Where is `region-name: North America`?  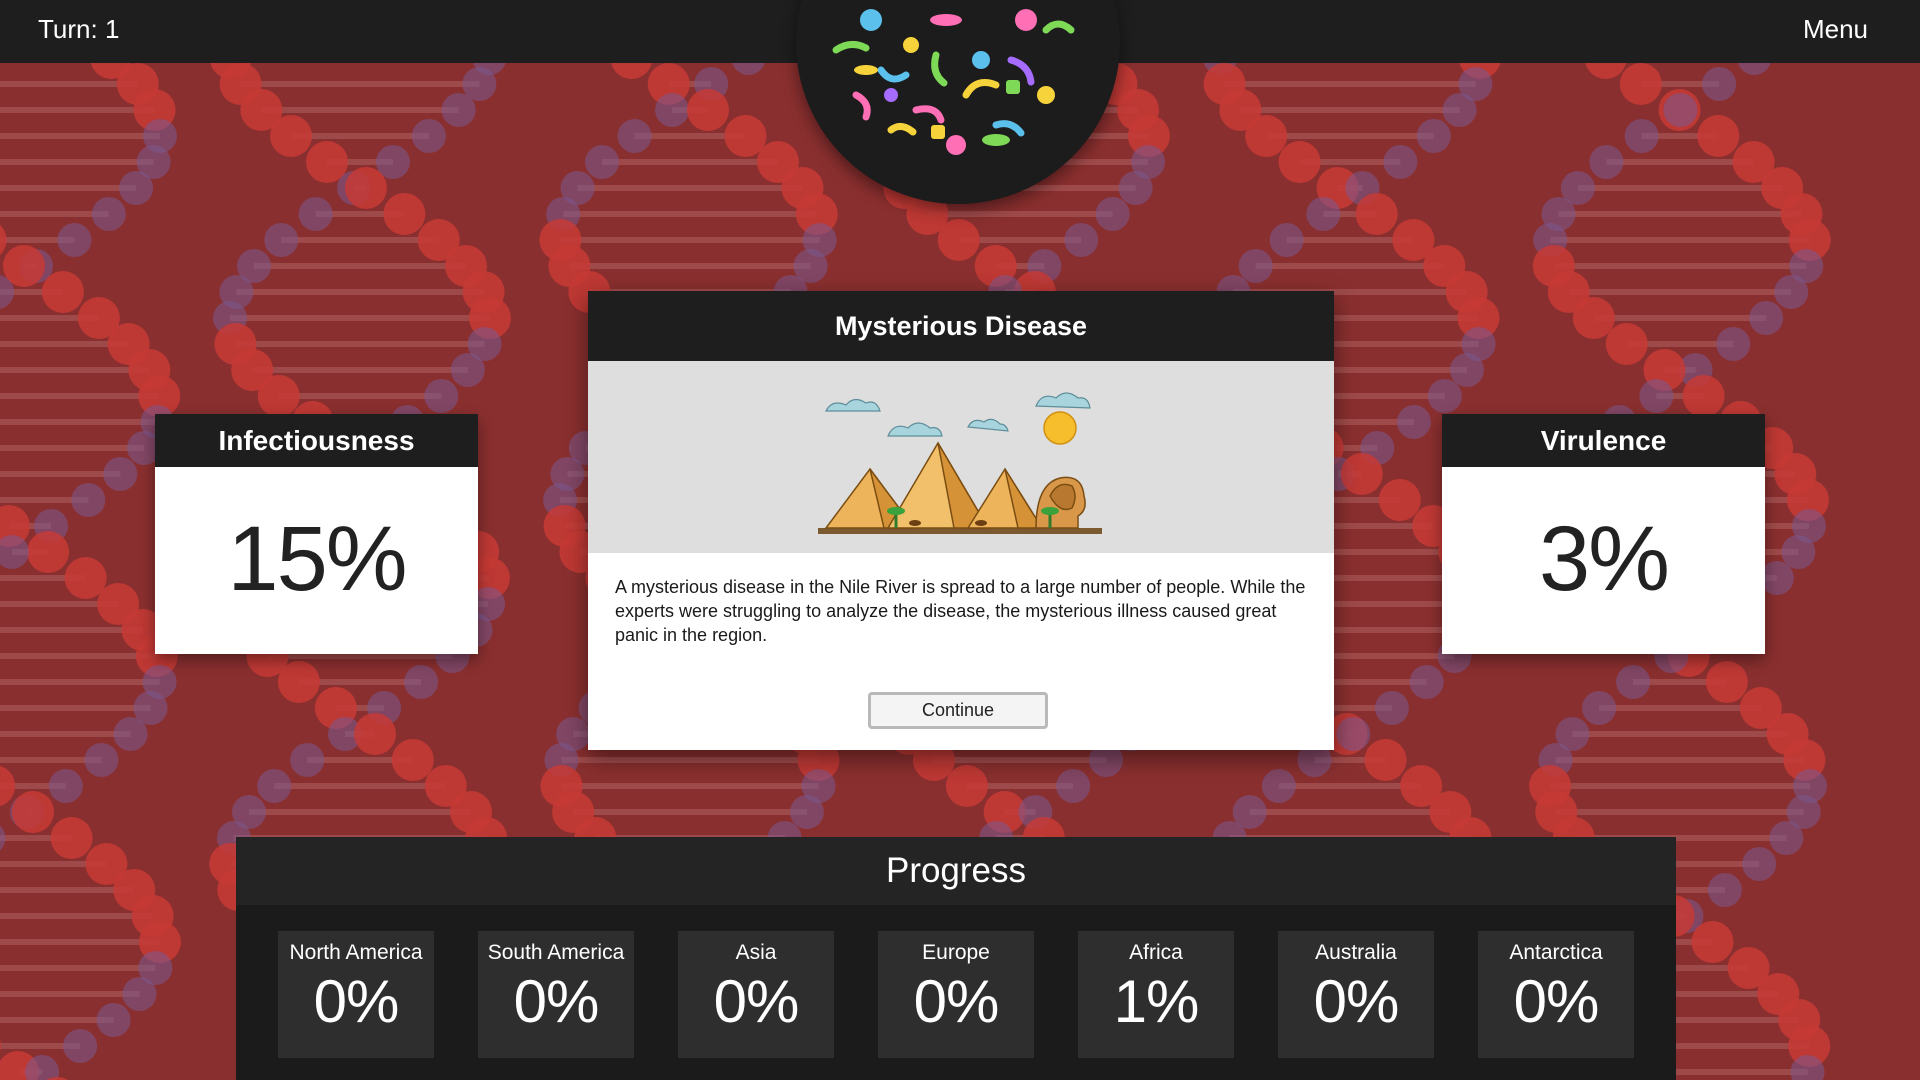
region-name: North America is located at coordinates (356, 952).